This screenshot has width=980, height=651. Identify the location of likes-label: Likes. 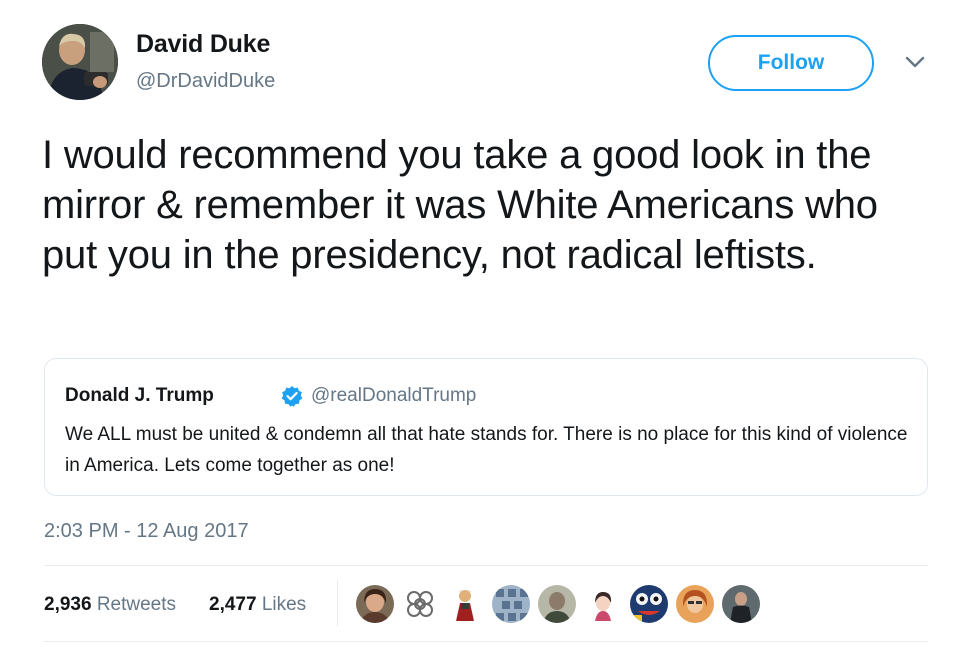
(284, 604).